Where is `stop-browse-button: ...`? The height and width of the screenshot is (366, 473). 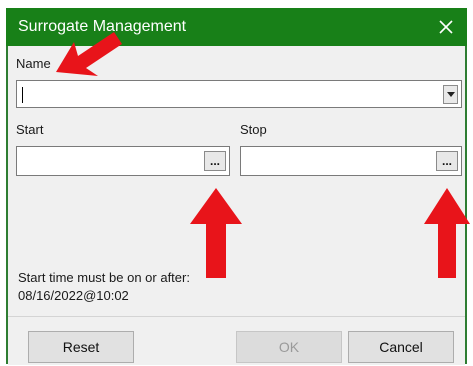
stop-browse-button: ... is located at coordinates (447, 161).